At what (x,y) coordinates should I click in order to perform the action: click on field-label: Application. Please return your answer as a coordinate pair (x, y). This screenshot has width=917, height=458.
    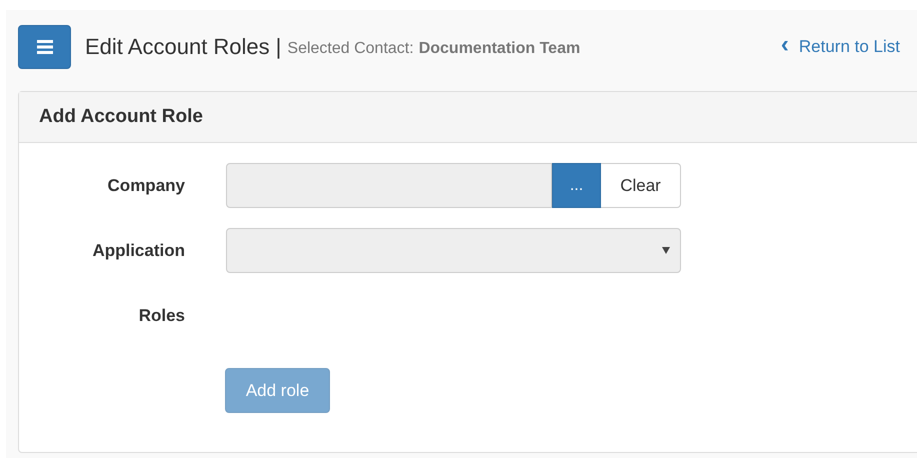
    Looking at the image, I should click on (138, 250).